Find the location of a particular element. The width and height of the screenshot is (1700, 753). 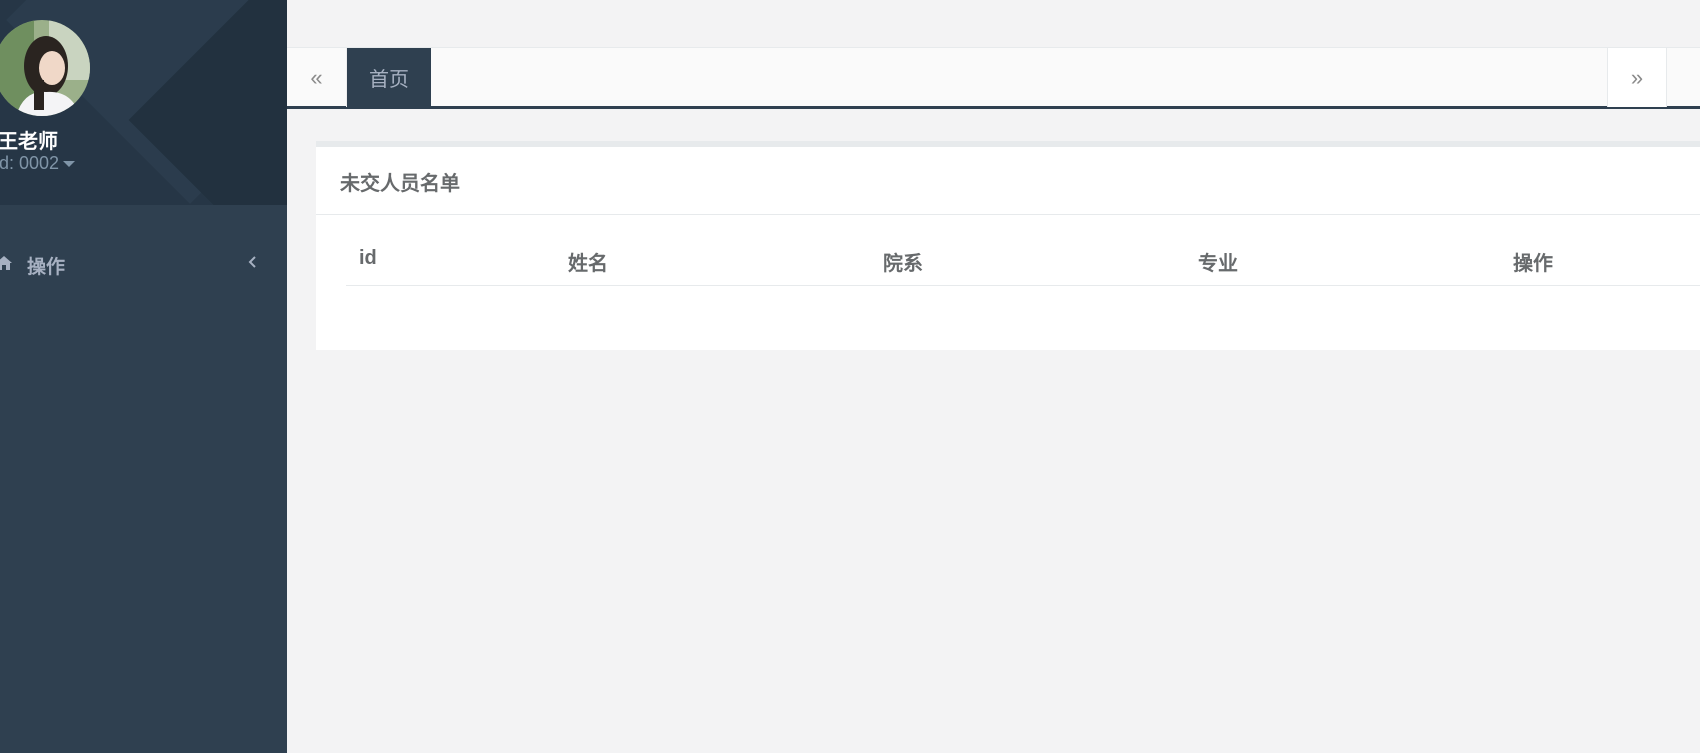

column-header-department: 院系 is located at coordinates (903, 261).